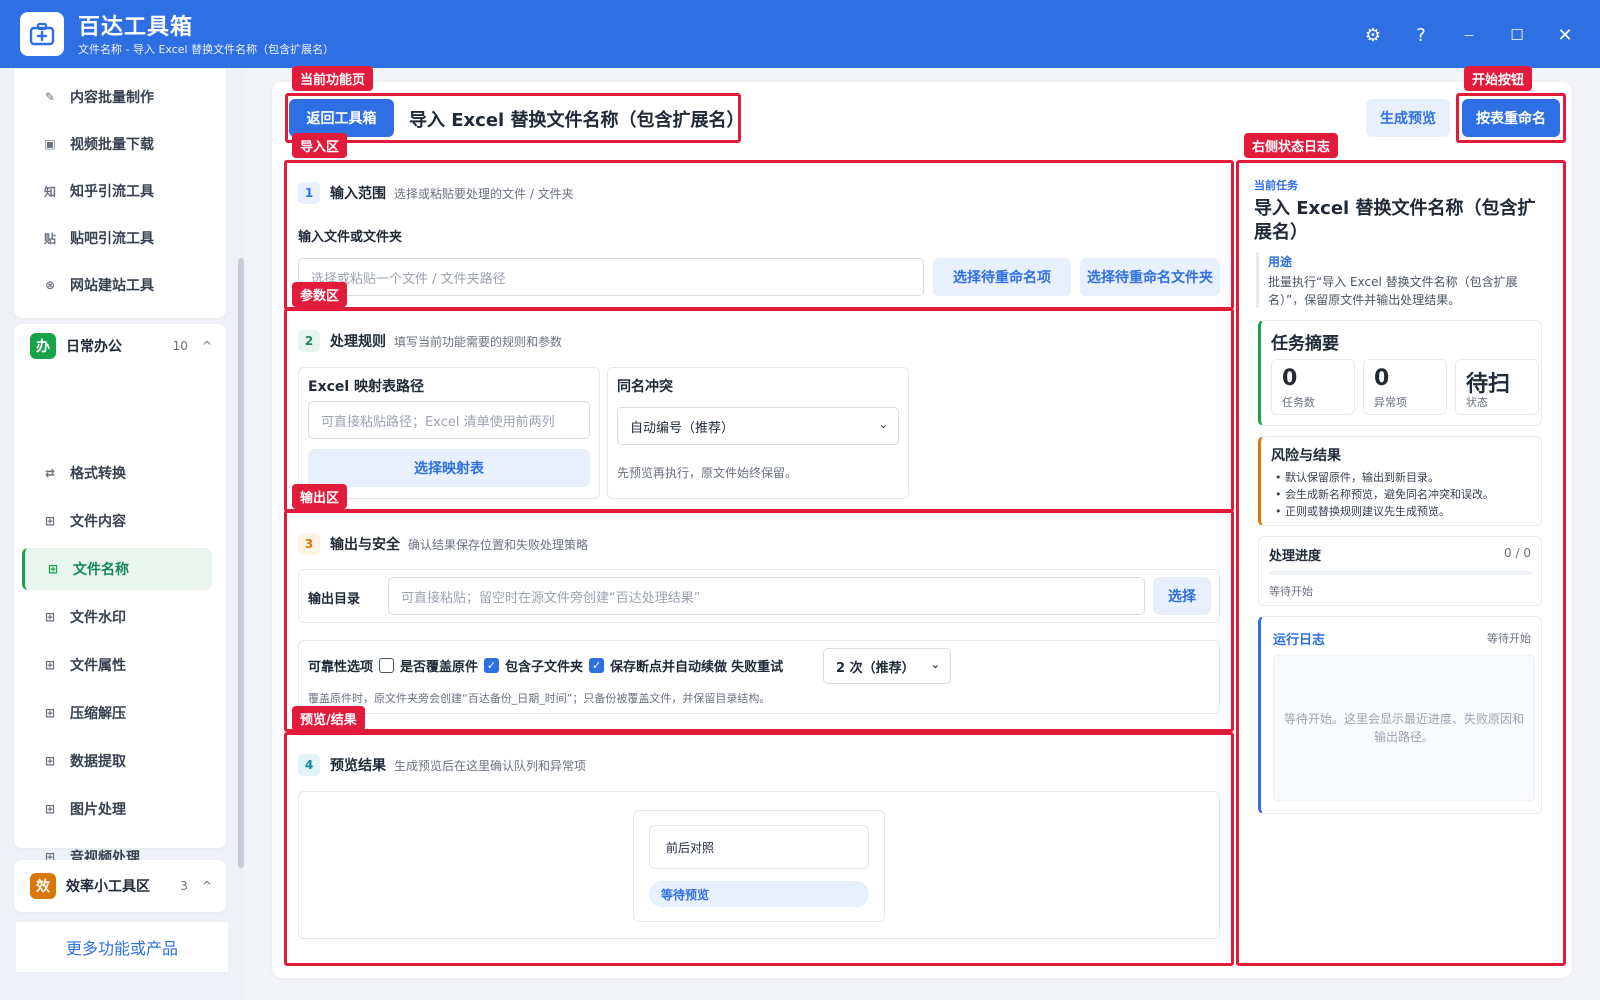 The image size is (1600, 1000). What do you see at coordinates (309, 544) in the screenshot?
I see `section-number: 3` at bounding box center [309, 544].